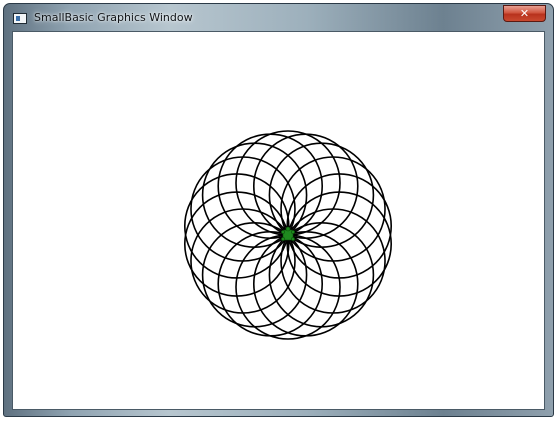 The width and height of the screenshot is (560, 423). I want to click on app-icon, so click(20, 18).